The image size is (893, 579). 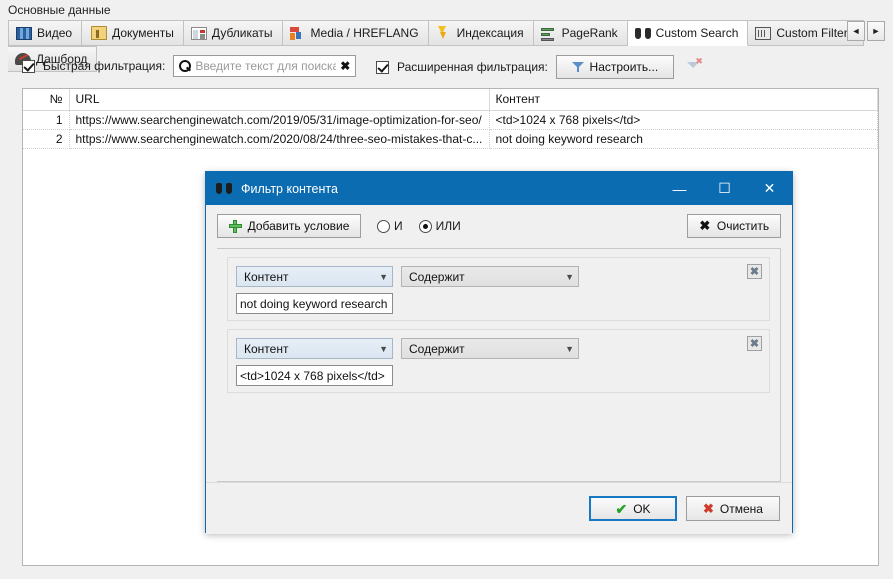 I want to click on column-header-content: Контент, so click(x=683, y=100).